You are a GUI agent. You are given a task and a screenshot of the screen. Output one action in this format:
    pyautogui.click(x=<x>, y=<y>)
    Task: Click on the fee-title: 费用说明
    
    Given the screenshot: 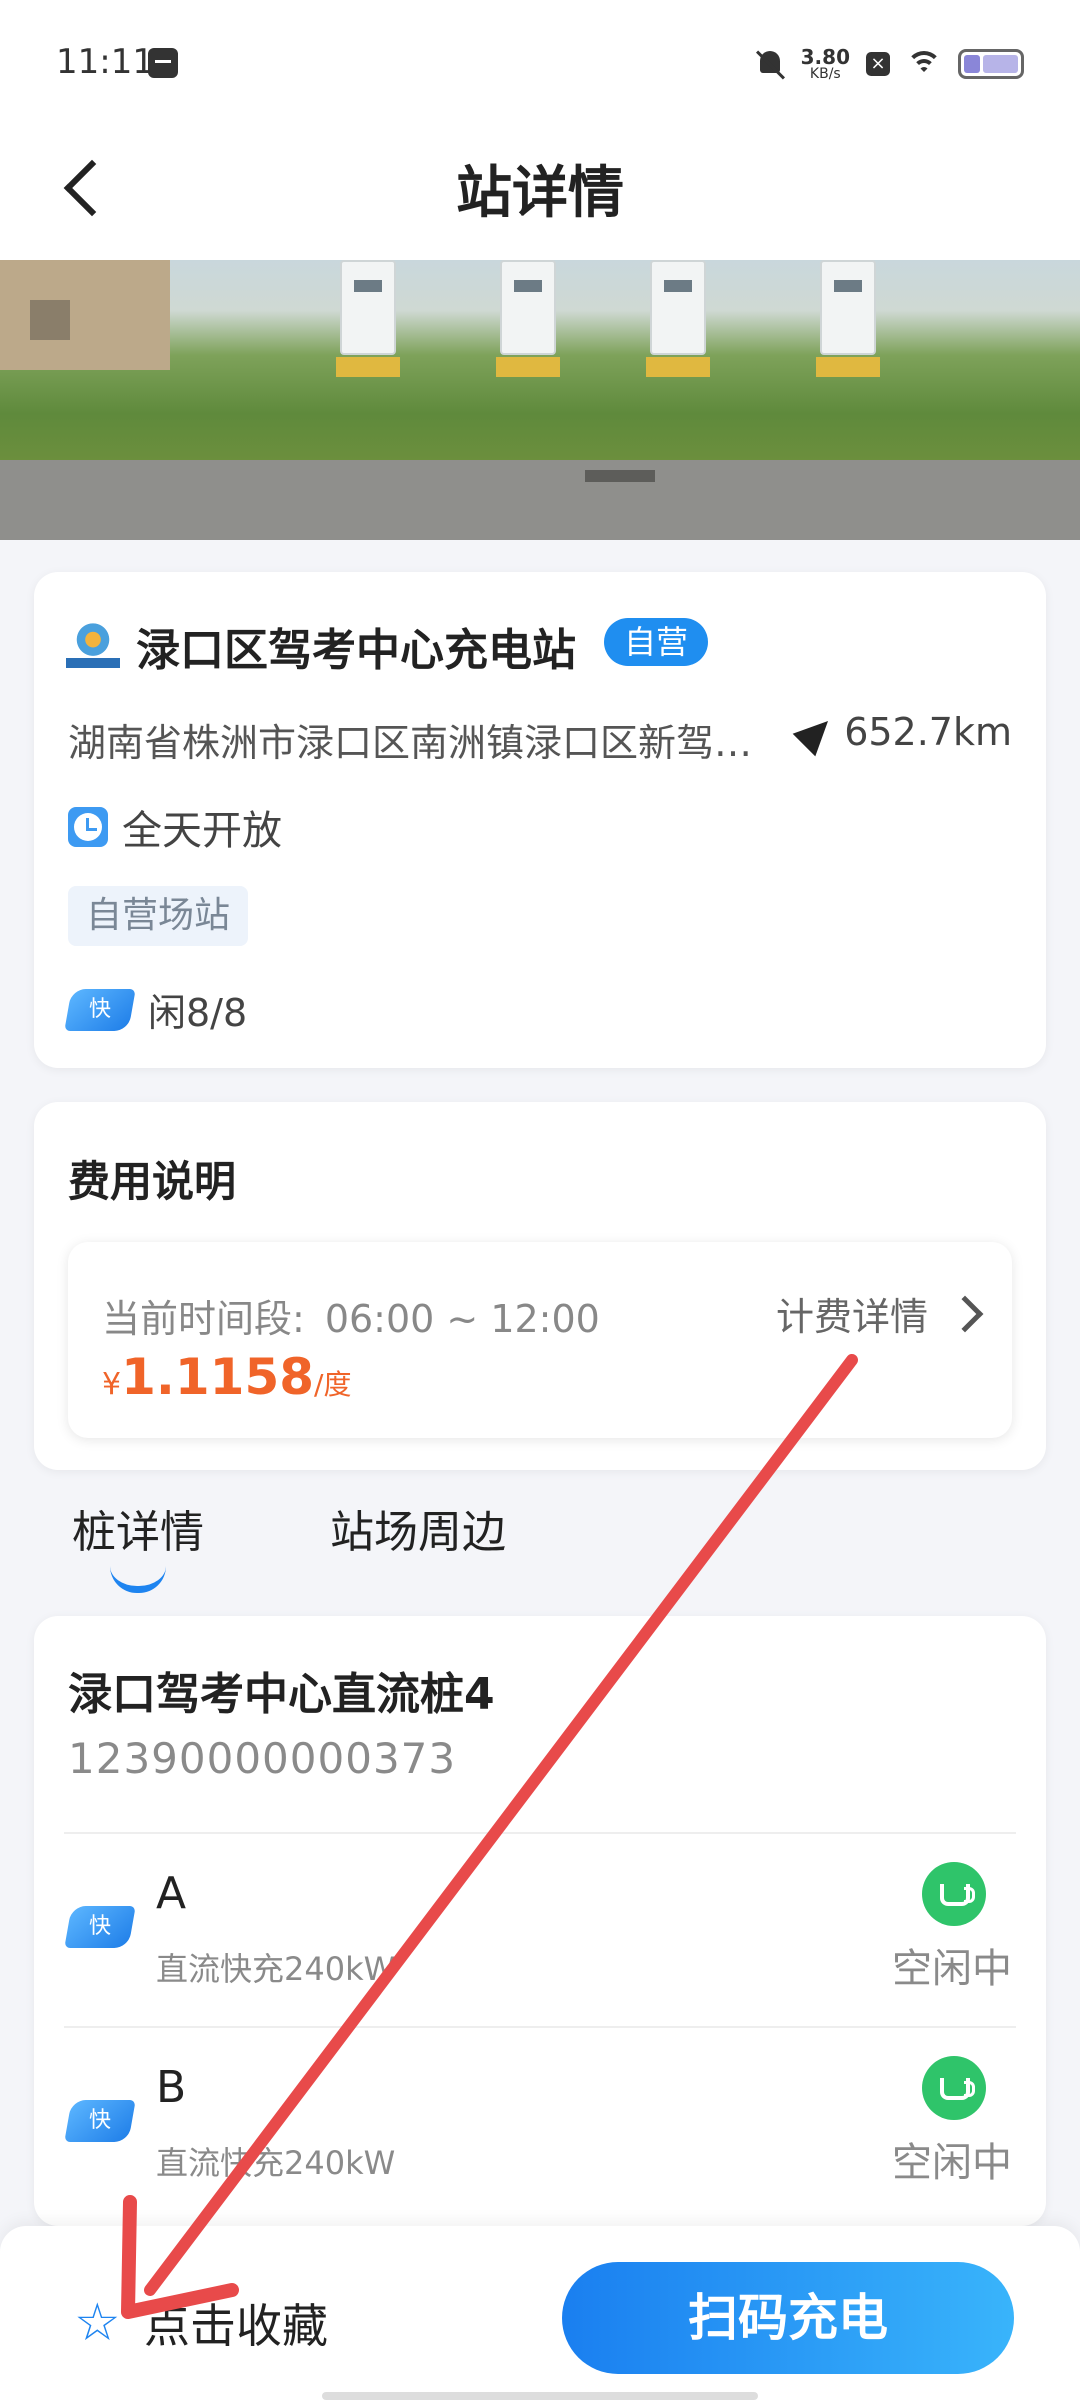 What is the action you would take?
    pyautogui.click(x=152, y=1181)
    